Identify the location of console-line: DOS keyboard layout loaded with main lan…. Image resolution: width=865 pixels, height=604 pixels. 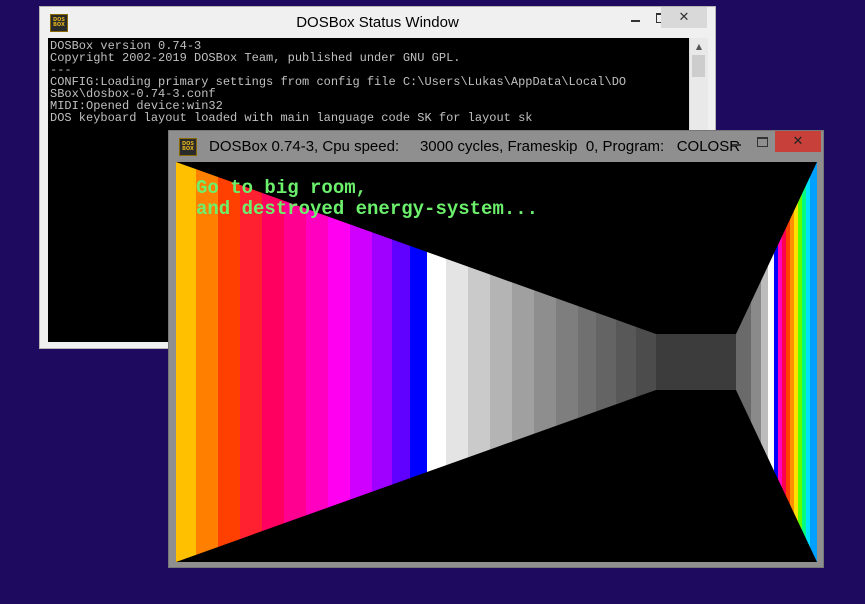
(291, 118).